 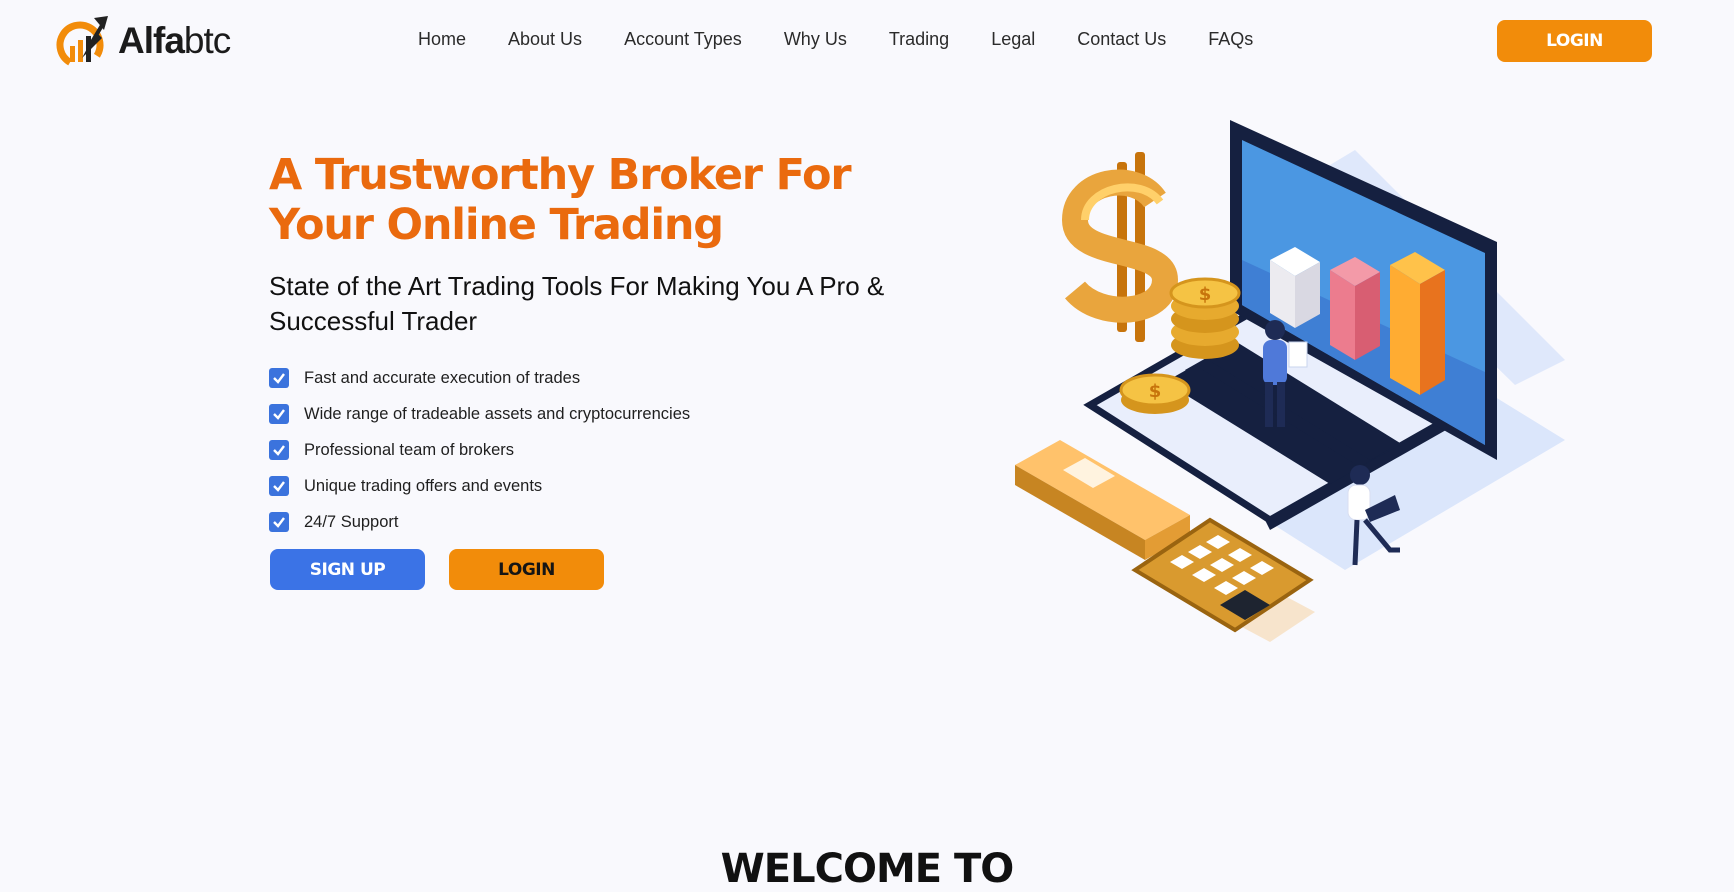 What do you see at coordinates (82, 42) in the screenshot?
I see `logo-icon` at bounding box center [82, 42].